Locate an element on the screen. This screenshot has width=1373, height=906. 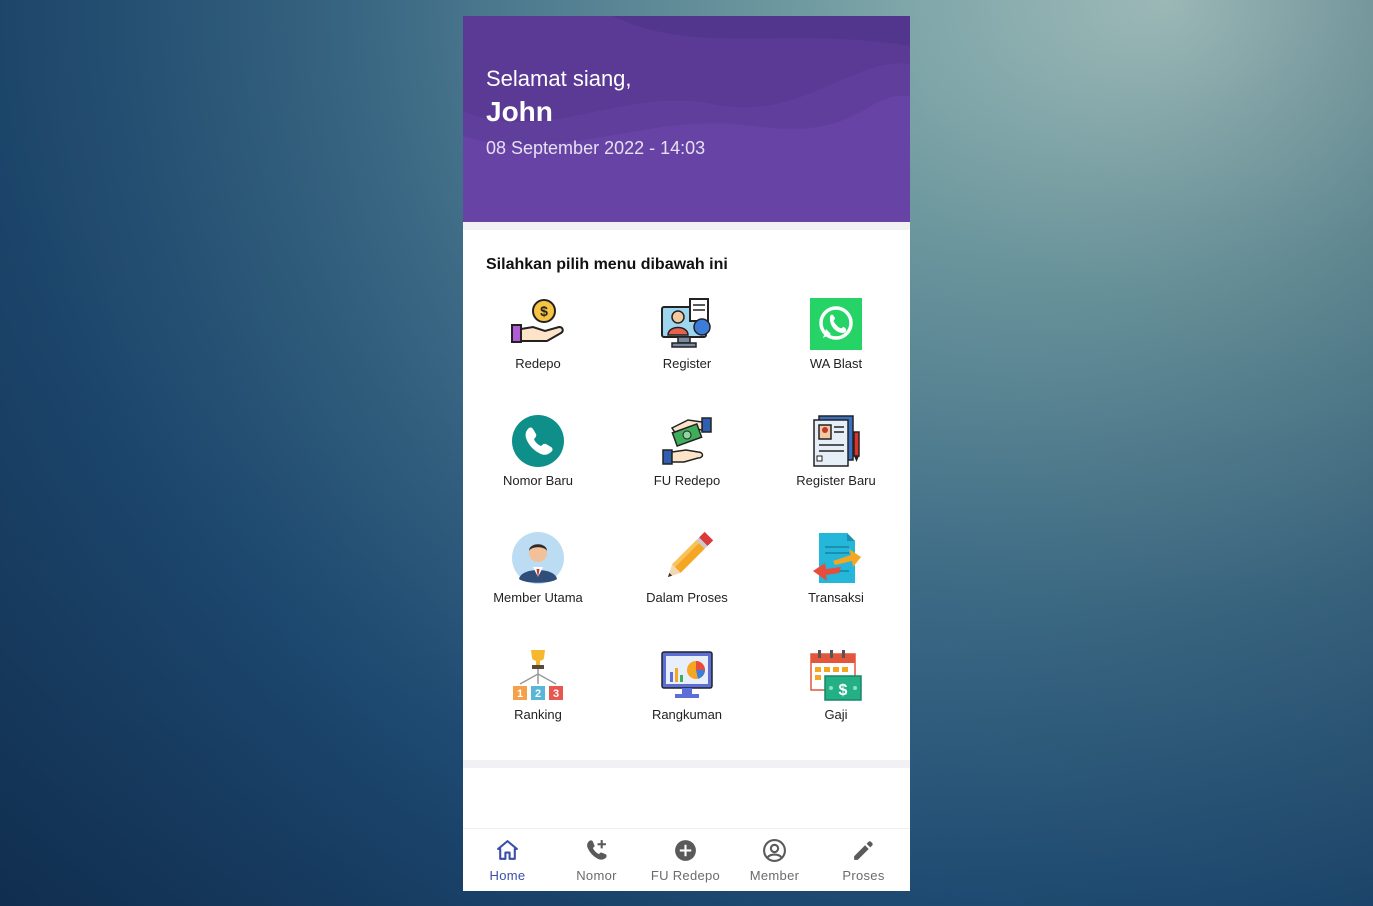
tab-member: Member is located at coordinates (774, 860).